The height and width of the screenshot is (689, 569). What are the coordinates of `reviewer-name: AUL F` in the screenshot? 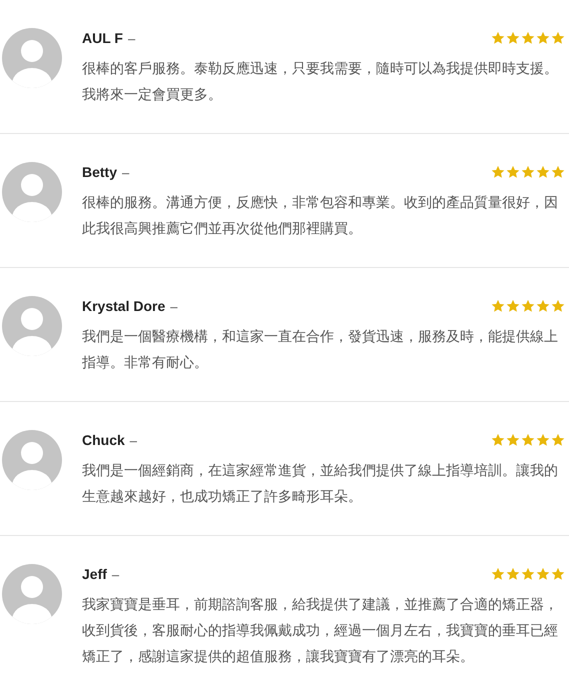 It's located at (102, 38).